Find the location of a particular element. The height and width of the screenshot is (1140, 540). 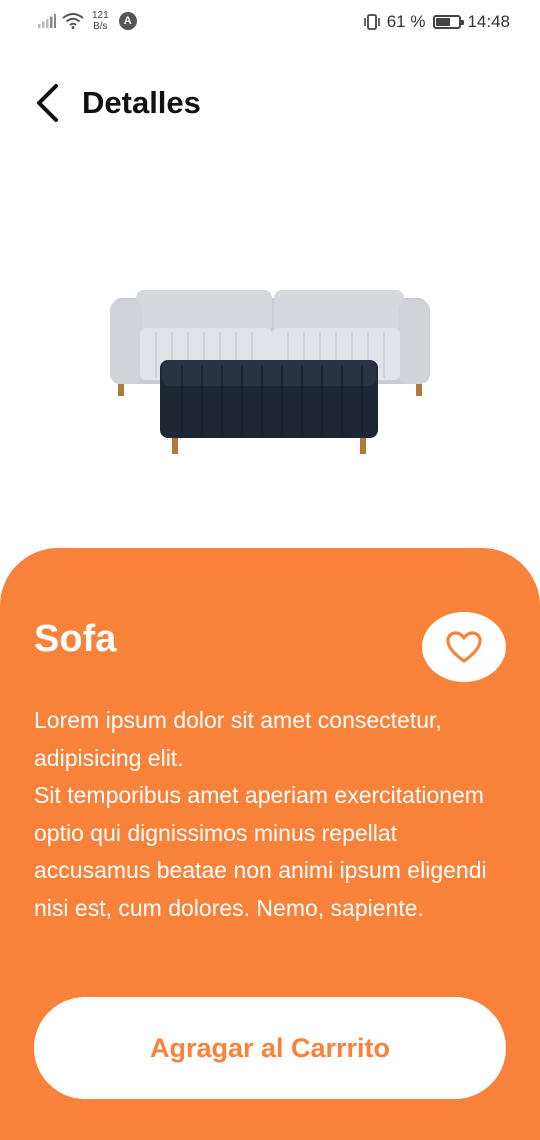

wifi-icon is located at coordinates (73, 21).